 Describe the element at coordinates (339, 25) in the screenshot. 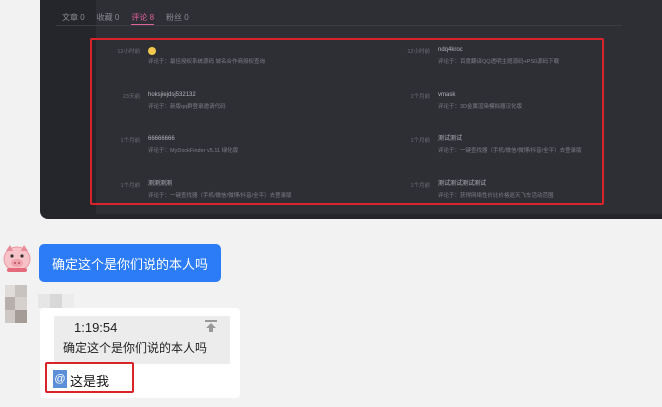

I see `tabs-divider` at that location.